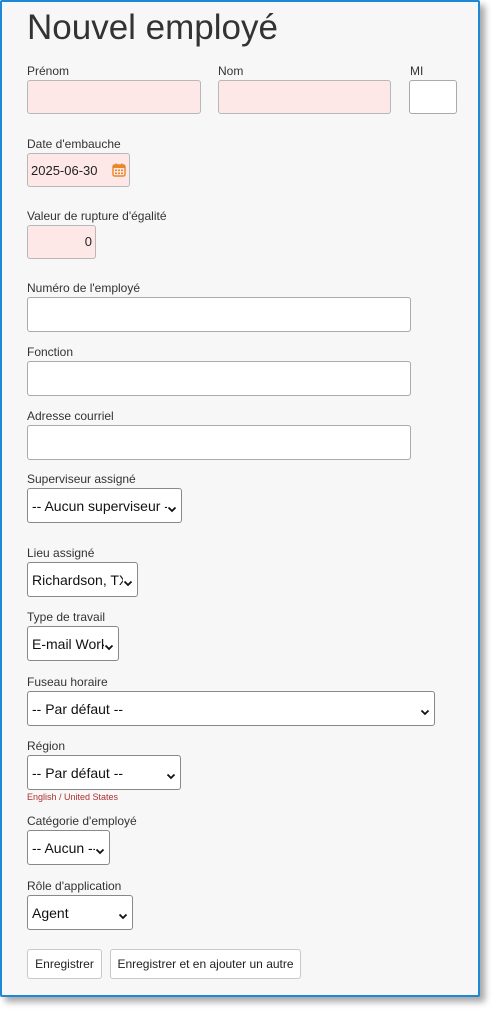 The height and width of the screenshot is (1015, 498). What do you see at coordinates (84, 288) in the screenshot?
I see `employee-number-label: Numéro de l'employé` at bounding box center [84, 288].